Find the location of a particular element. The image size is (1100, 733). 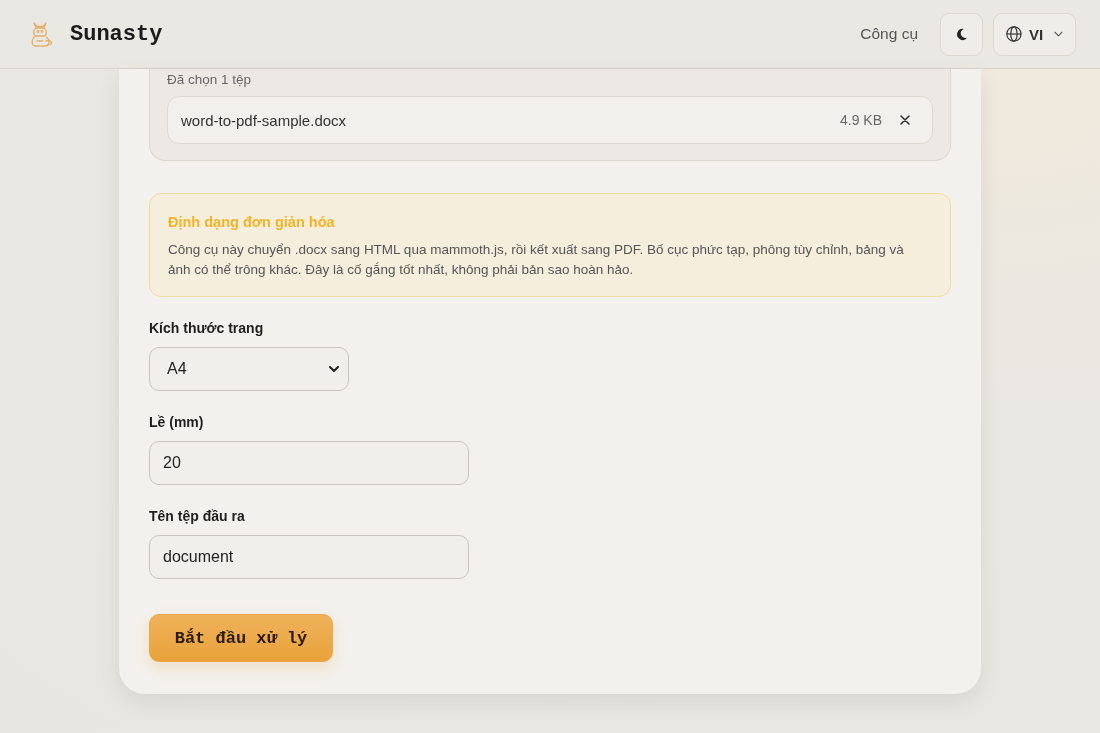

notice-text: Công cụ này chuyển .docx sang HTML qua mammoth.js, rồi kết xuất sang PDF. Bố cục phức tạp, phông tùy chỉnh, bảng và ảnh có thể trông khác. Đây là cố gắng tốt nhất, không phải bản sao hoàn hảo. is located at coordinates (536, 260).